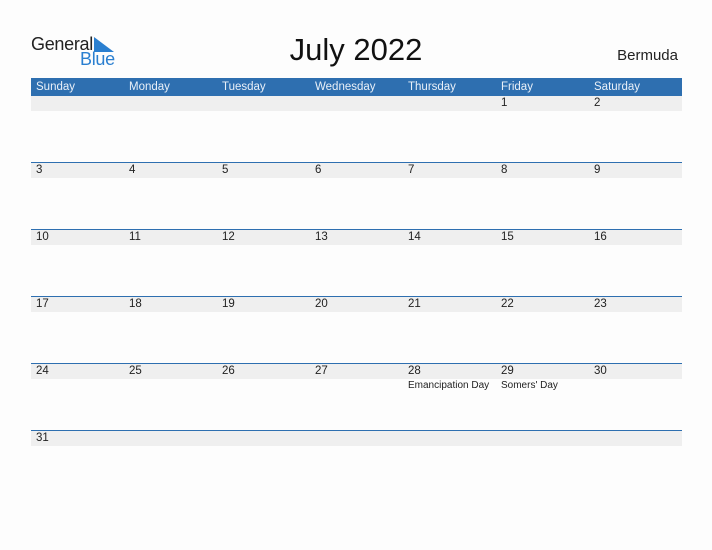 The width and height of the screenshot is (712, 550). I want to click on week-row: 31, so click(356, 464).